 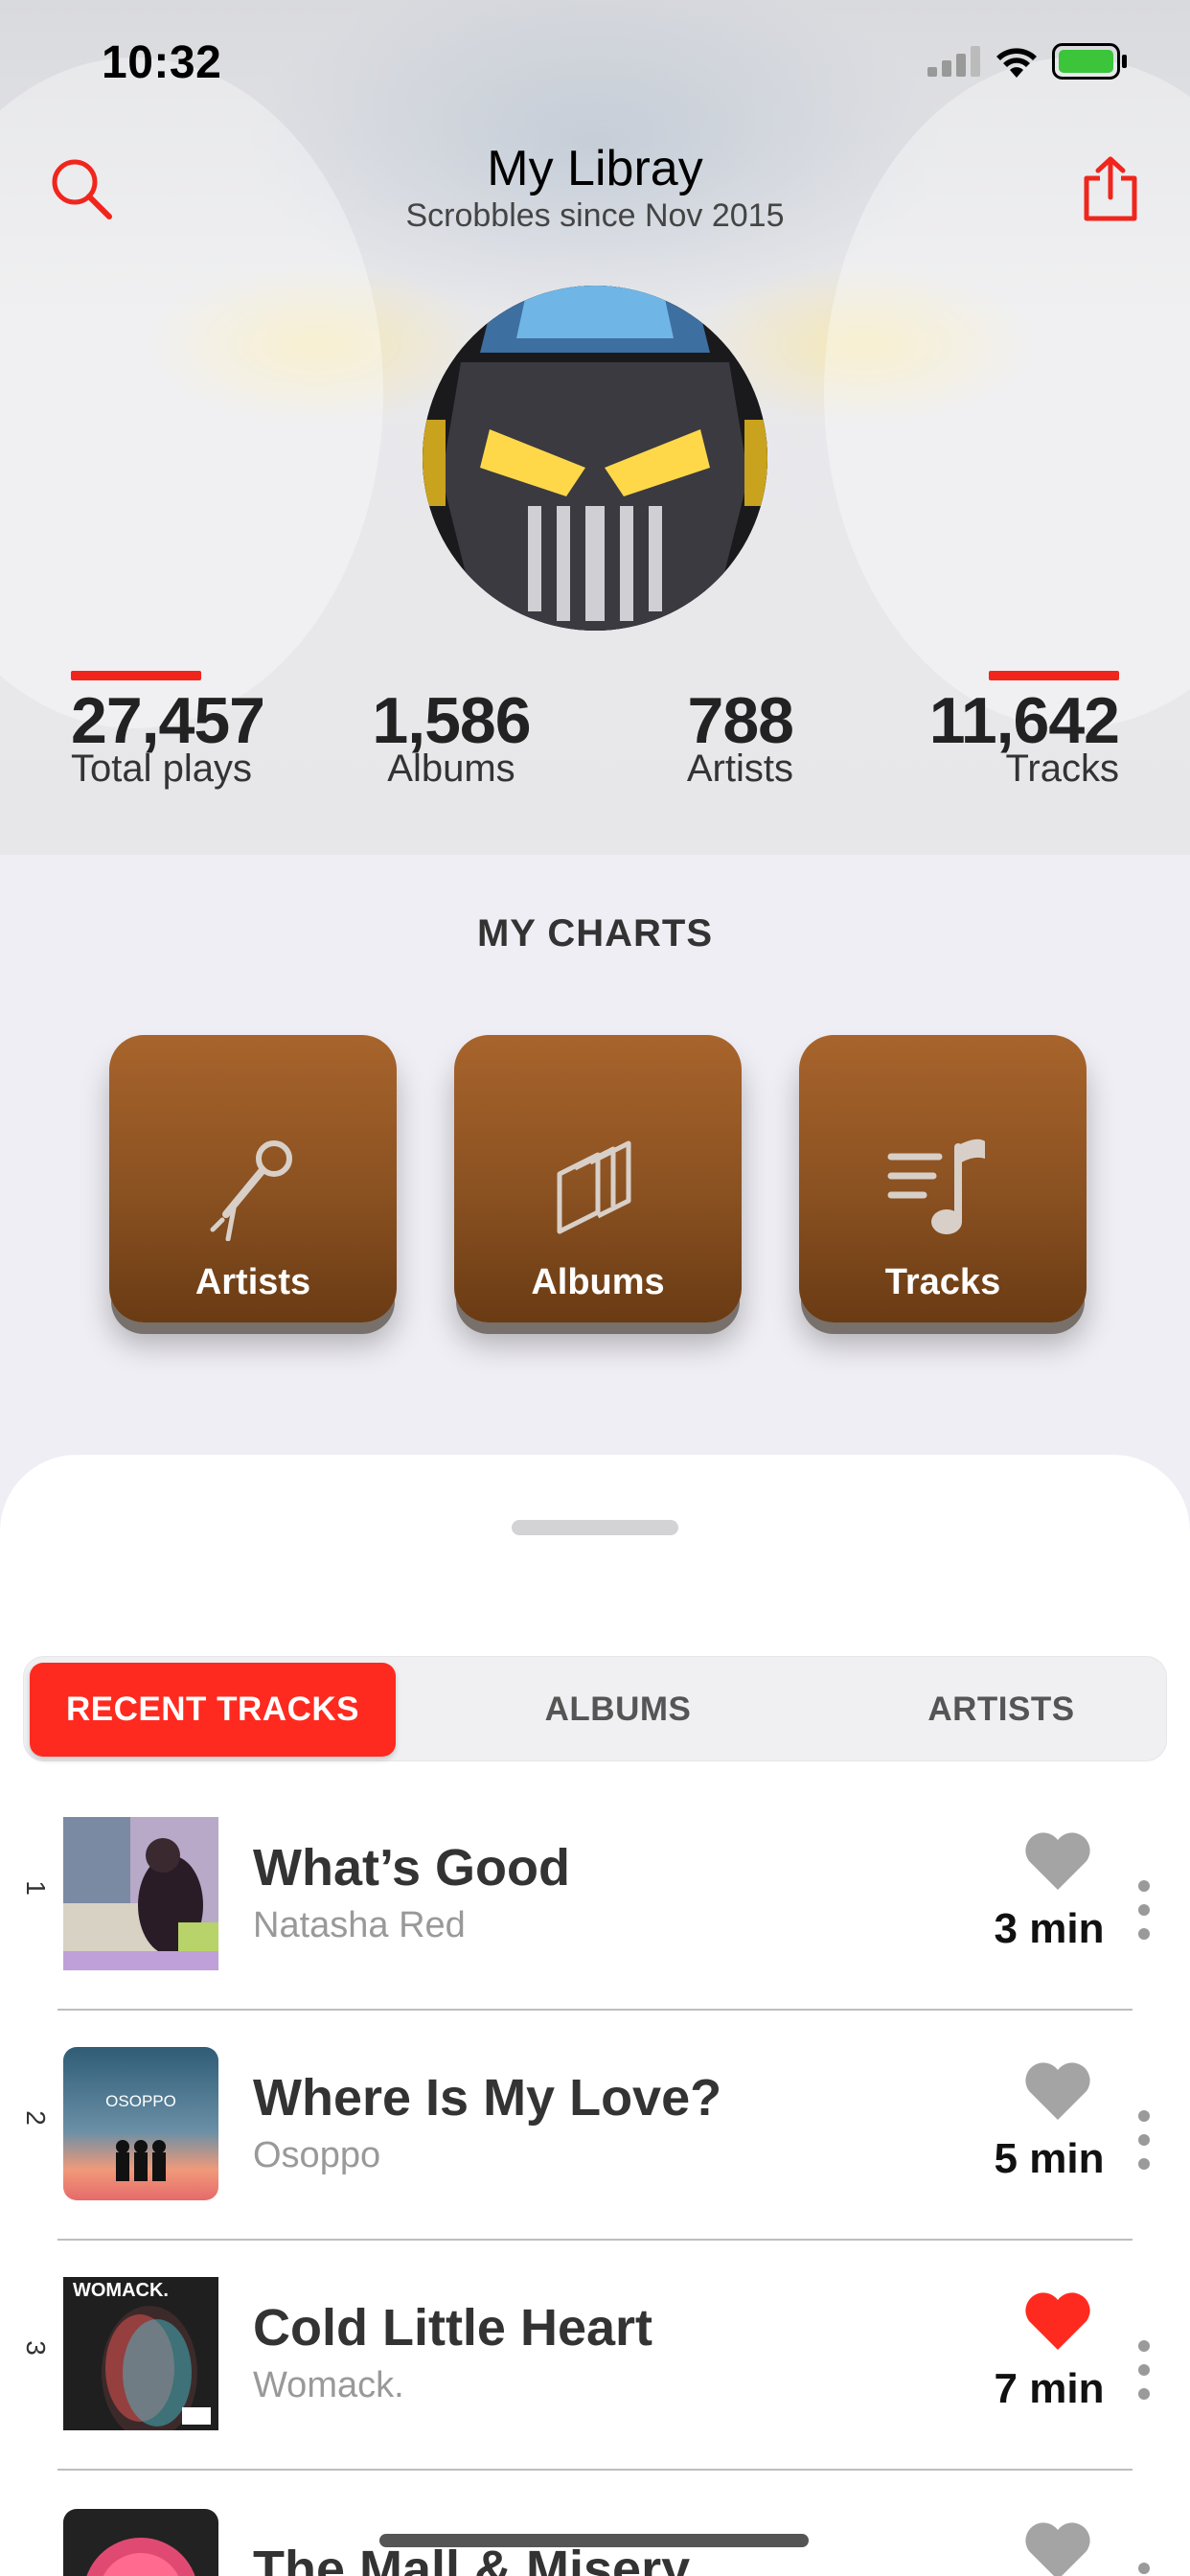 I want to click on chart-card-artists: Artists, so click(x=253, y=1178).